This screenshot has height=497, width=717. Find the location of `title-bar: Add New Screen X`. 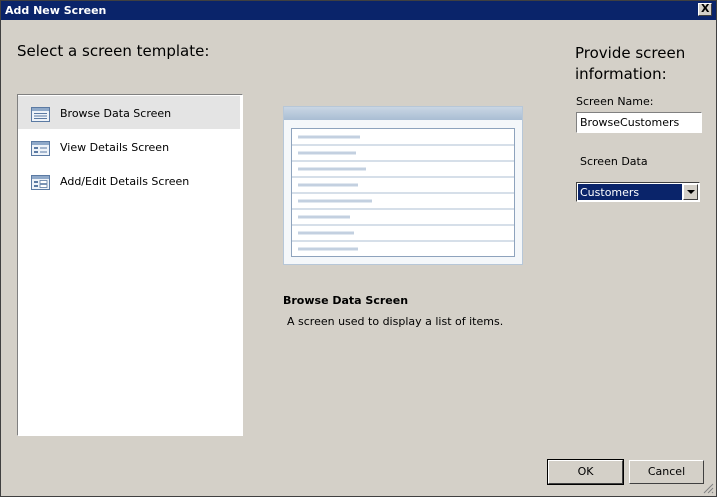

title-bar: Add New Screen X is located at coordinates (358, 10).